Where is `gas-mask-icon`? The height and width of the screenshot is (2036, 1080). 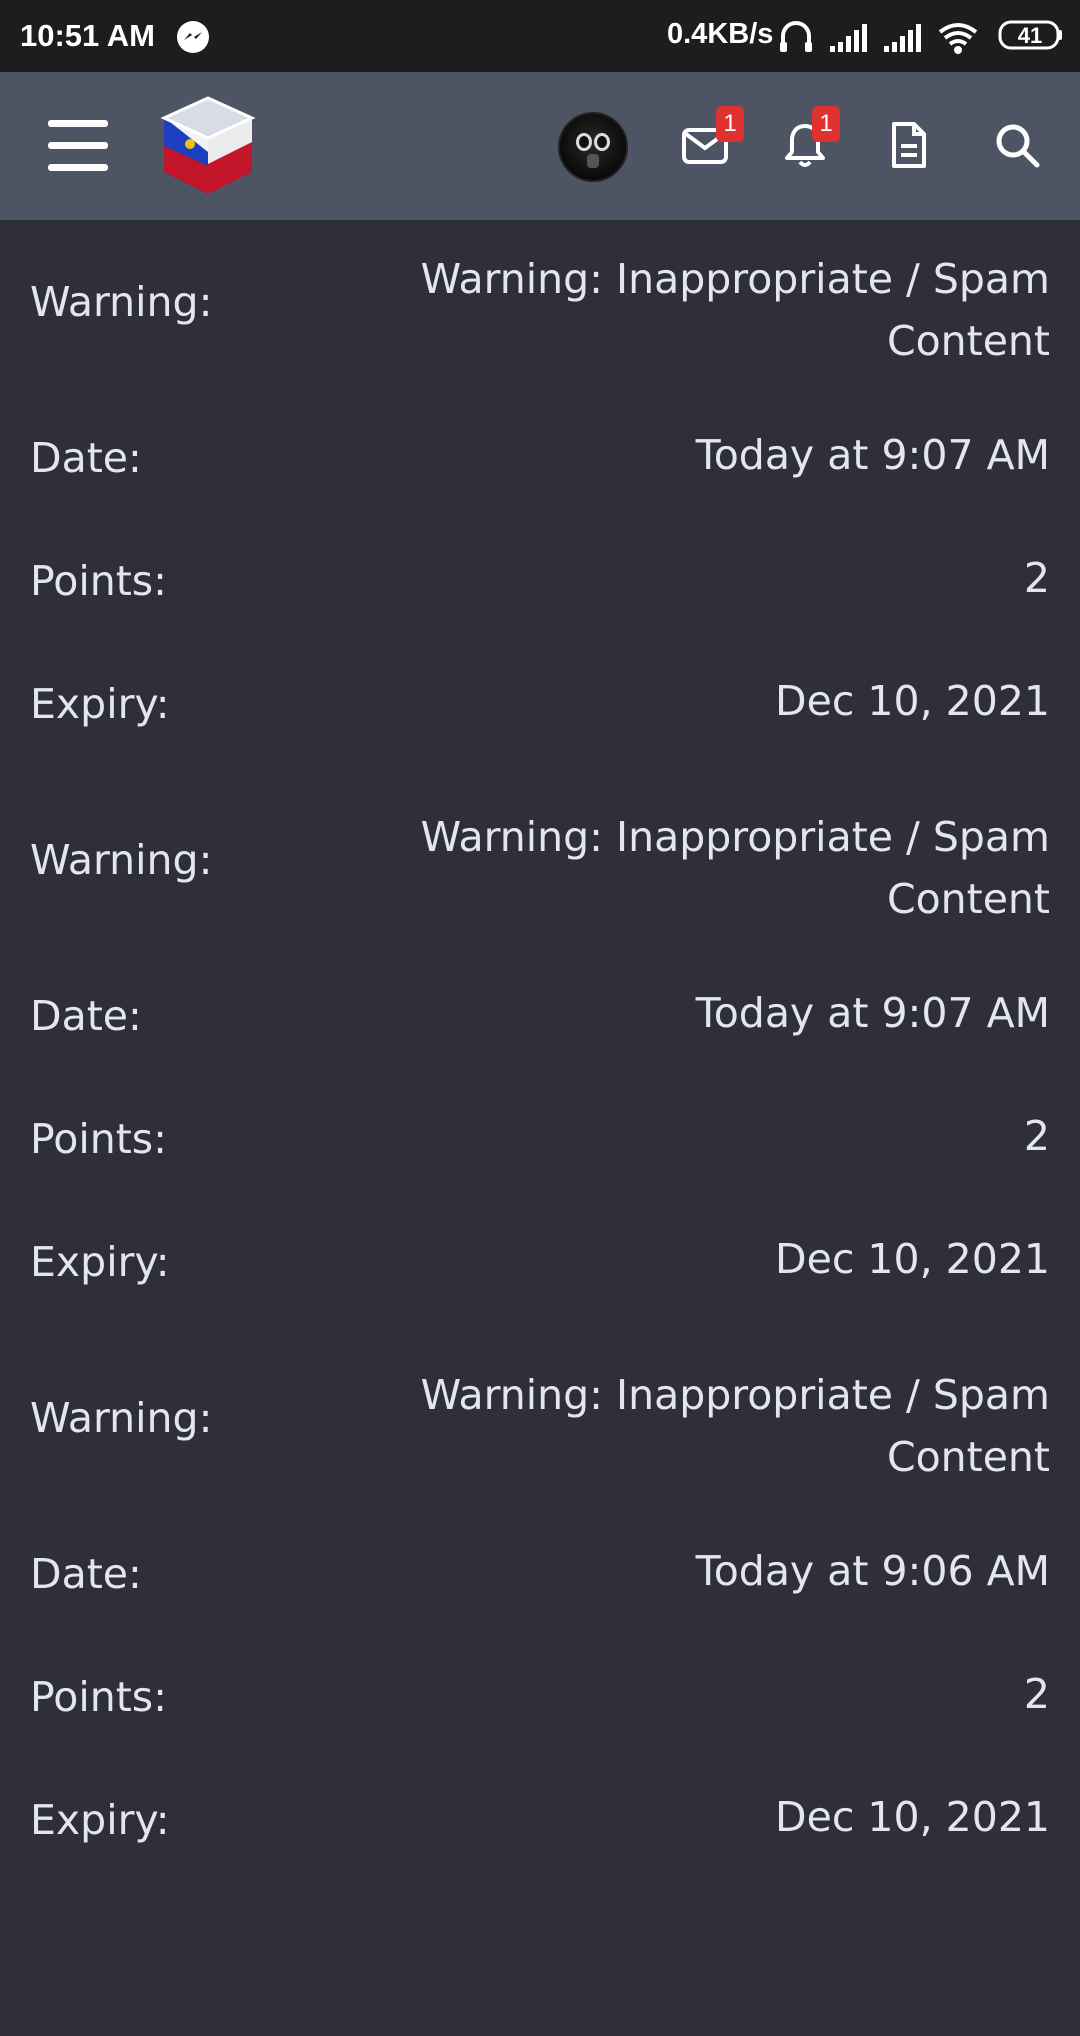
gas-mask-icon is located at coordinates (593, 150).